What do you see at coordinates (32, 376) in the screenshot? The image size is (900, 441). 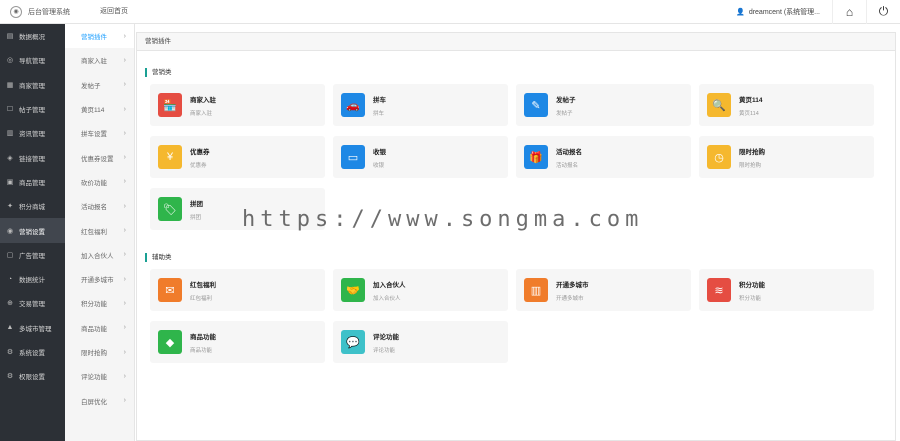 I see `sidebar-item: ⚙ 权限设置` at bounding box center [32, 376].